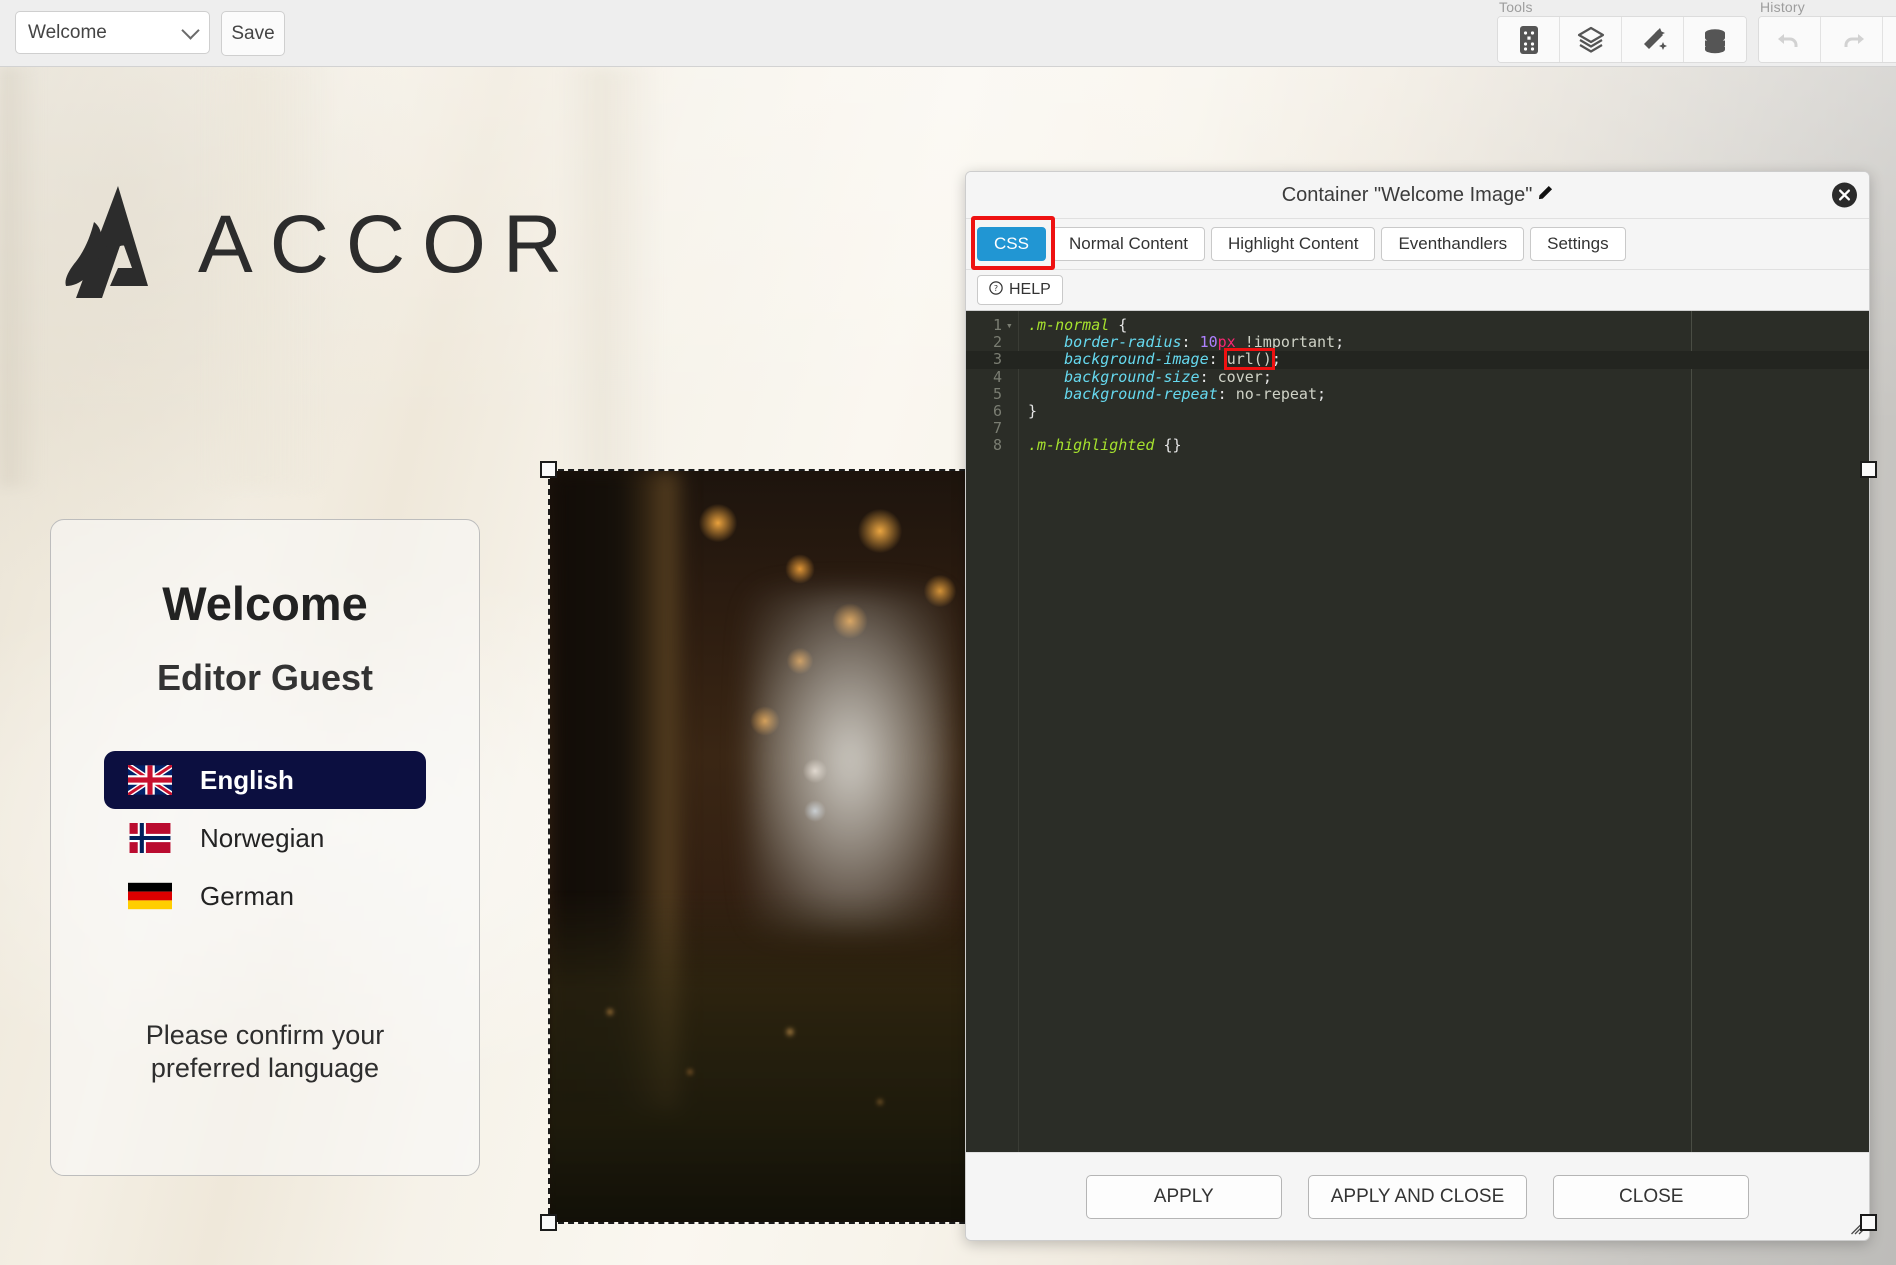  I want to click on apply-and-close-button: APPLY AND CLOSE, so click(1417, 1196).